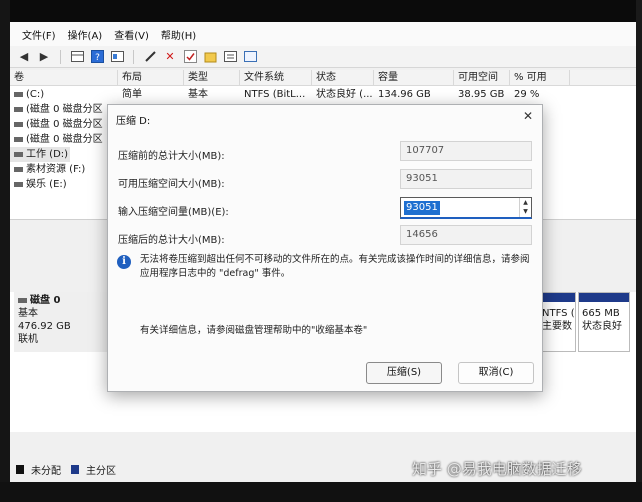 The height and width of the screenshot is (502, 642). Describe the element at coordinates (124, 262) in the screenshot. I see `info-icon: i` at that location.